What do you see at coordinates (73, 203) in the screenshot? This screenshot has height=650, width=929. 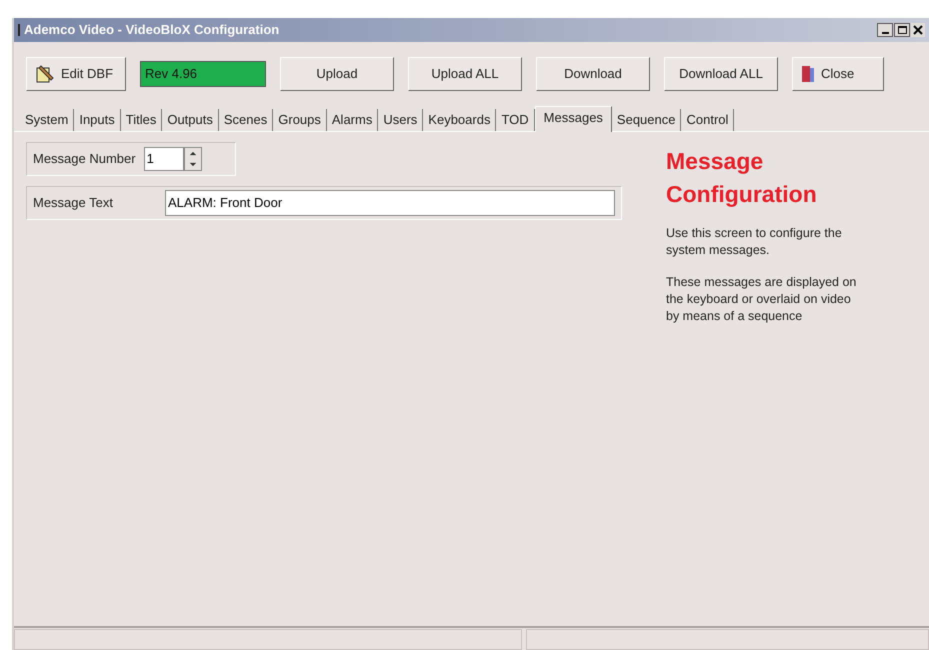 I see `field-label: Message Text` at bounding box center [73, 203].